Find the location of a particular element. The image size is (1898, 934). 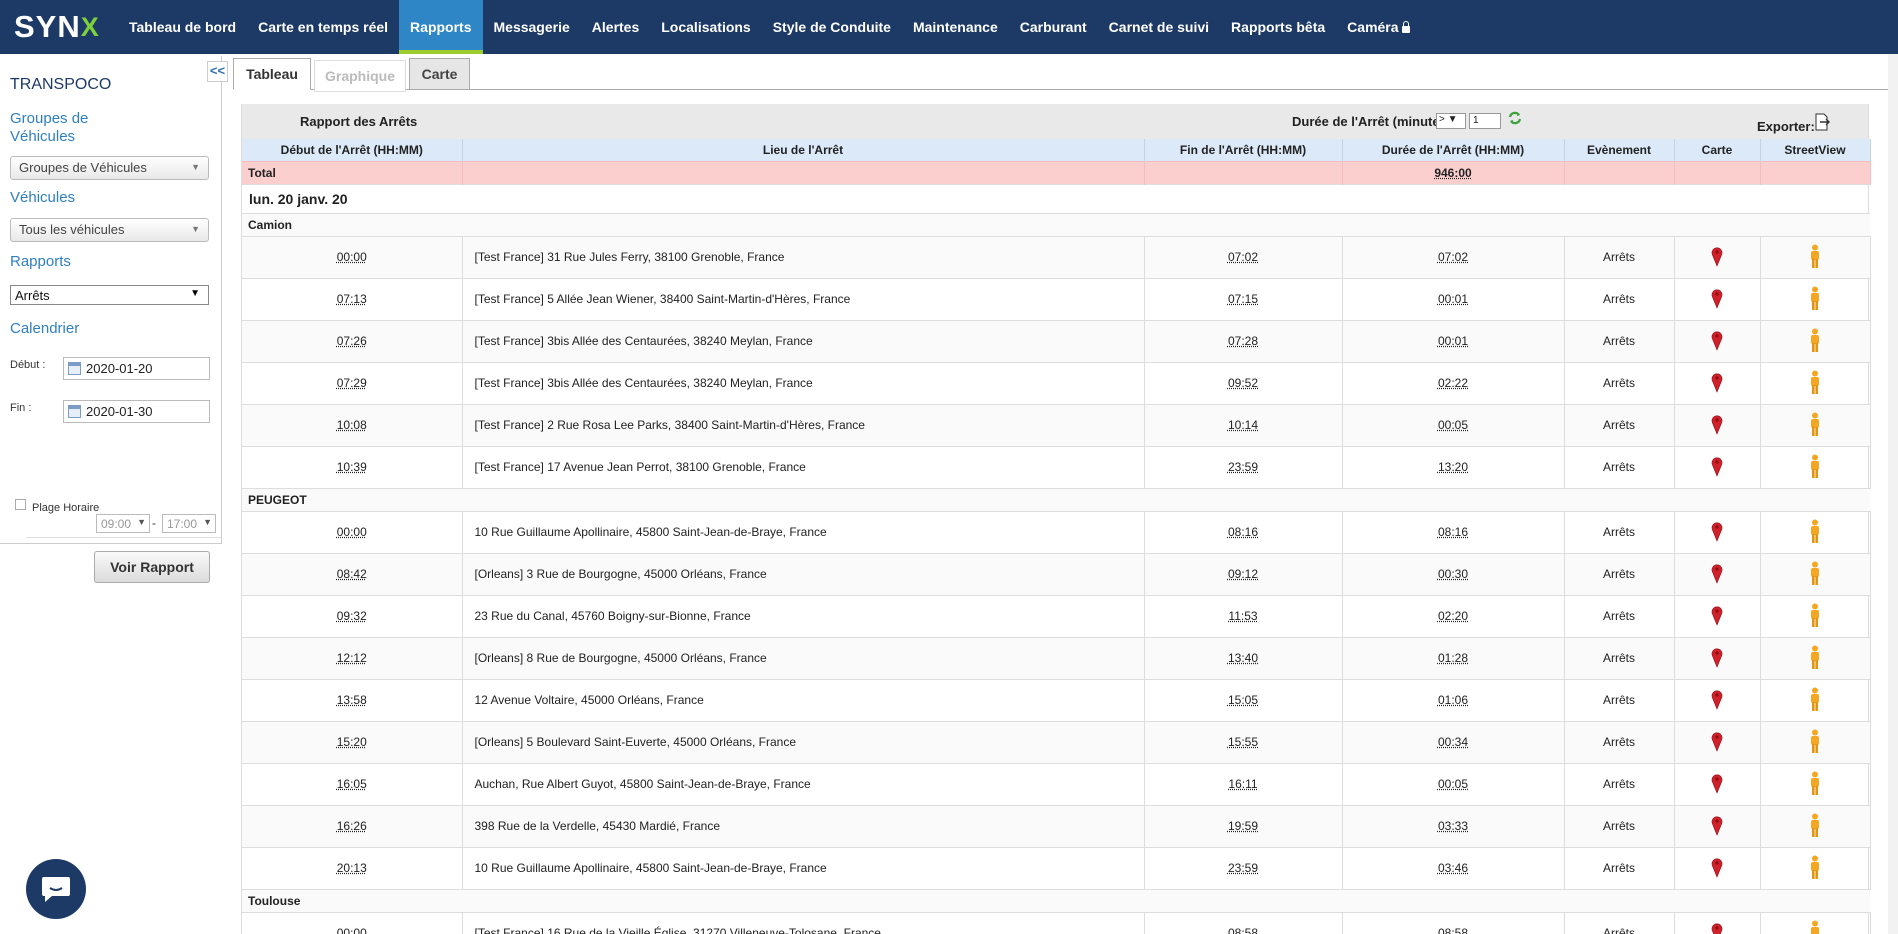

duration: 01:28 is located at coordinates (1453, 658).